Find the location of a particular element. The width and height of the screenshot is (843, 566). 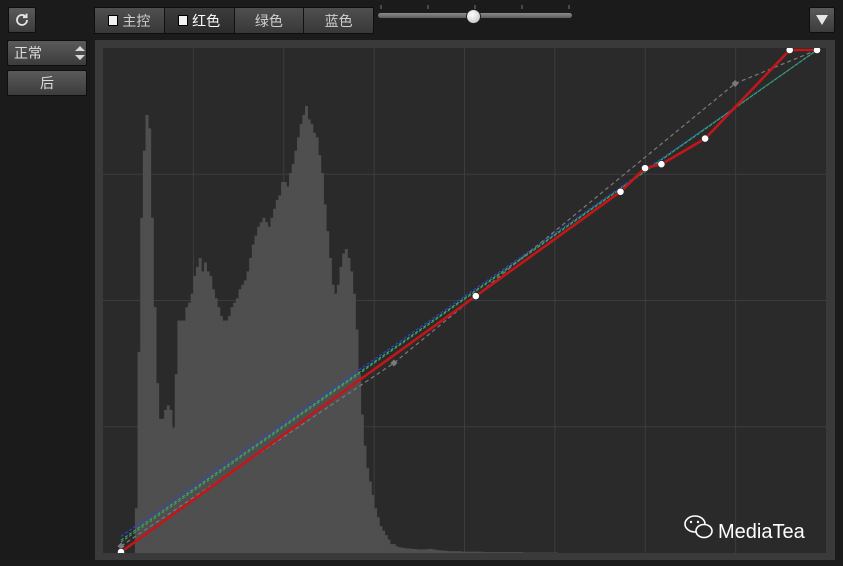

tab-green: 绿色 is located at coordinates (269, 20).